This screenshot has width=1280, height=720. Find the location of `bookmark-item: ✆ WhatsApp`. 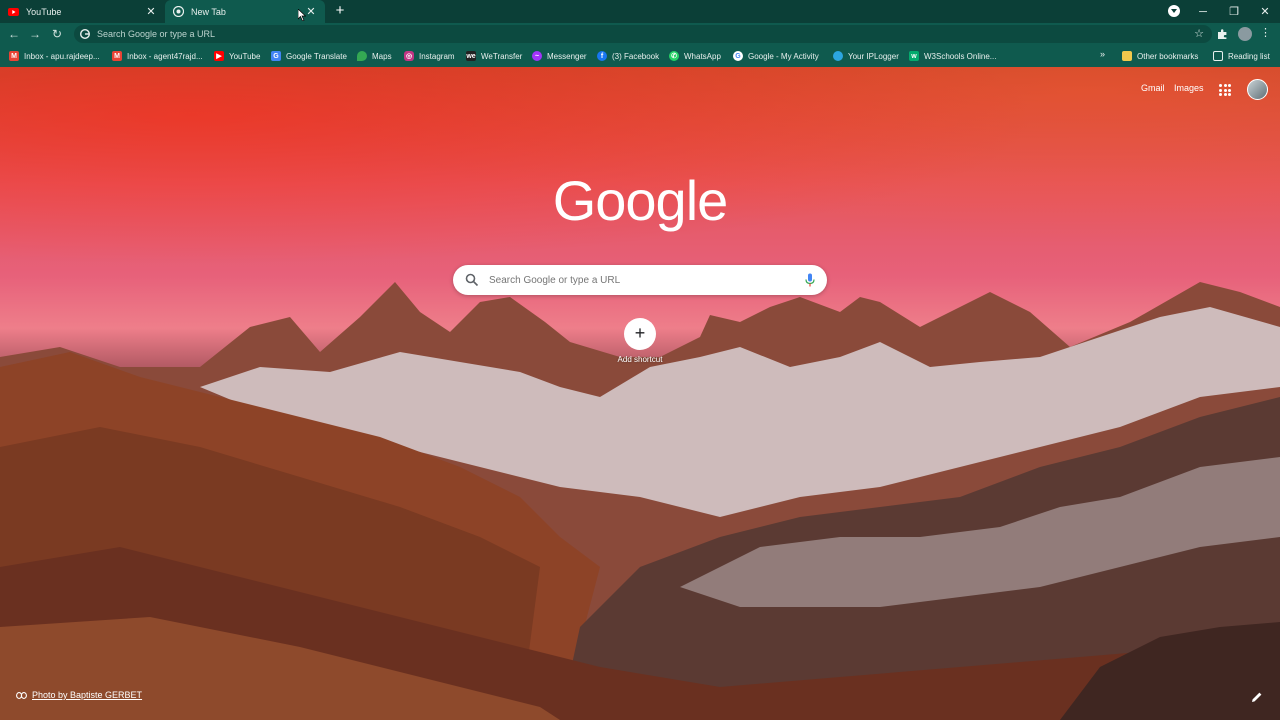

bookmark-item: ✆ WhatsApp is located at coordinates (695, 56).